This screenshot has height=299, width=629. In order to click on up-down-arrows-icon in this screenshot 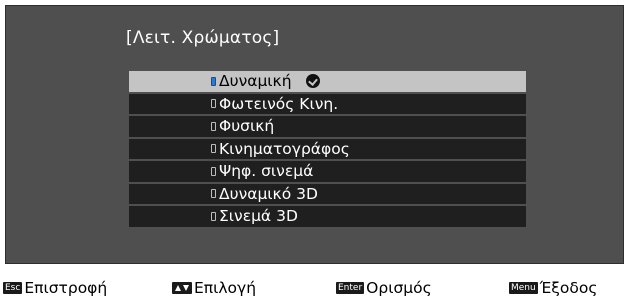, I will do `click(182, 288)`.